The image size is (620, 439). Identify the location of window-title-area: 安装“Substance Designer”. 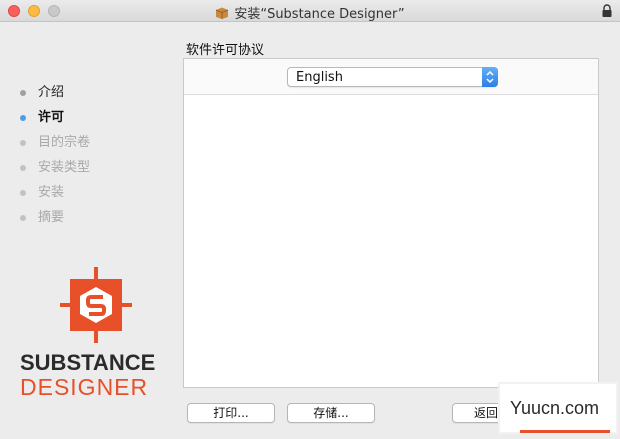
(310, 12).